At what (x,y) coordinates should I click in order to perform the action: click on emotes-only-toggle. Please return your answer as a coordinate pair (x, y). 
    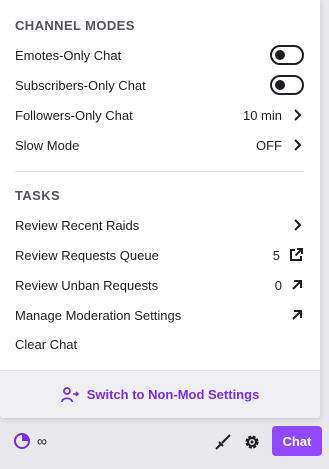
    Looking at the image, I should click on (287, 55).